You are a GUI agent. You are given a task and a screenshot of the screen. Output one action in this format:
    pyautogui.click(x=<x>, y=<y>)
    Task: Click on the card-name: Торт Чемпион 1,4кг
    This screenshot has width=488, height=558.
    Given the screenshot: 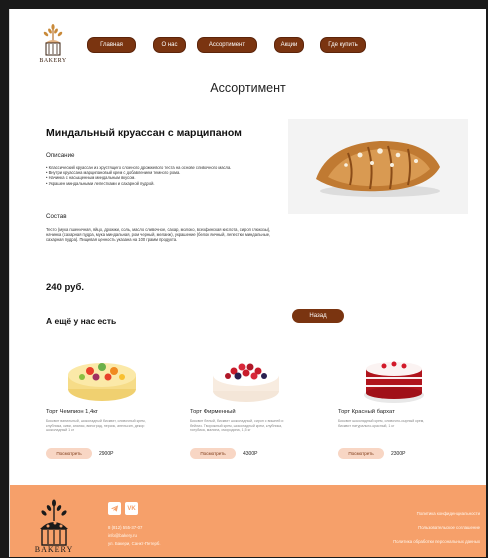 What is the action you would take?
    pyautogui.click(x=72, y=412)
    